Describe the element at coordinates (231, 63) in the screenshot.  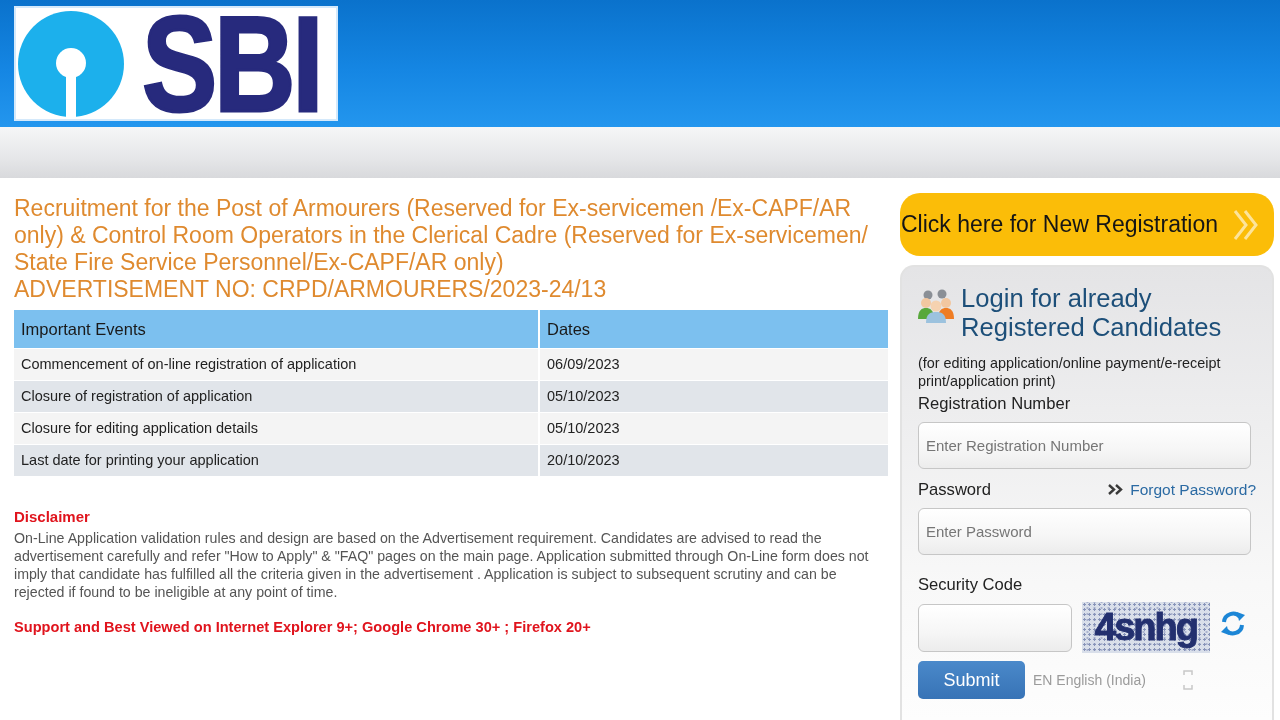
I see `logo-text: SBI` at that location.